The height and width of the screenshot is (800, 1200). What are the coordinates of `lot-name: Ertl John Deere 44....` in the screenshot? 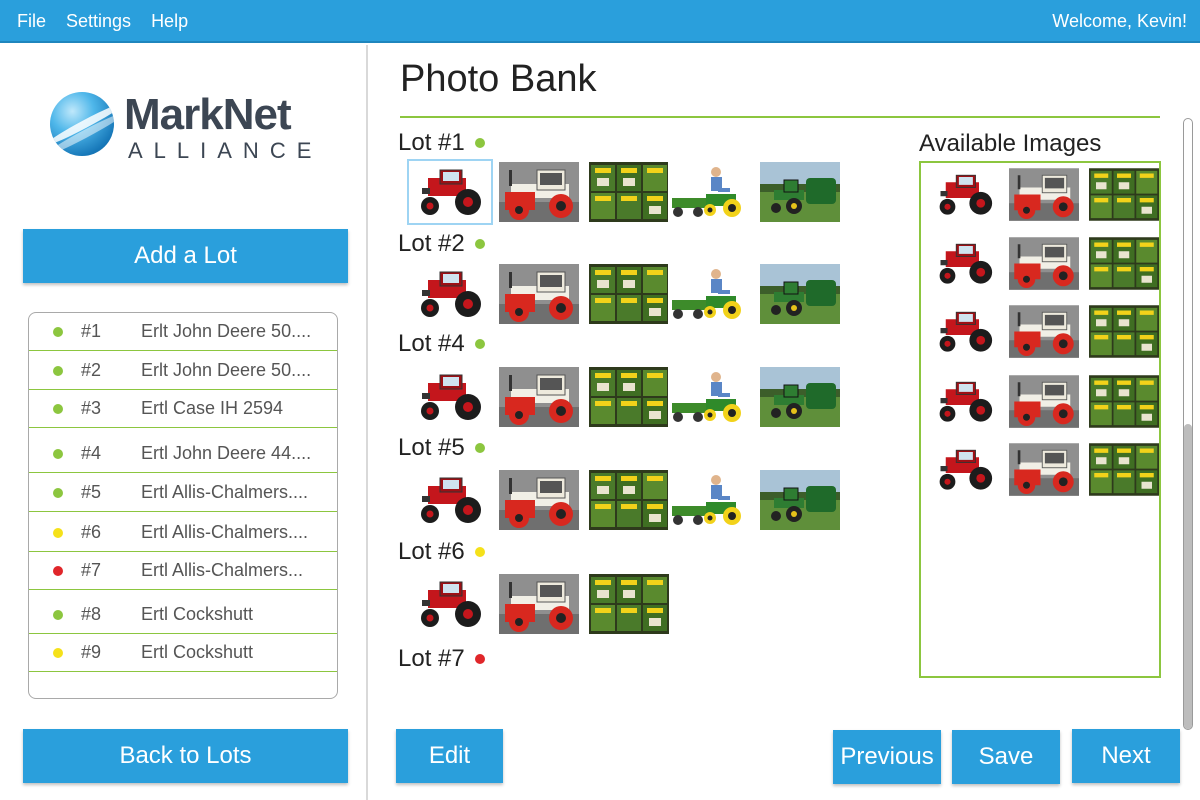 It's located at (226, 453).